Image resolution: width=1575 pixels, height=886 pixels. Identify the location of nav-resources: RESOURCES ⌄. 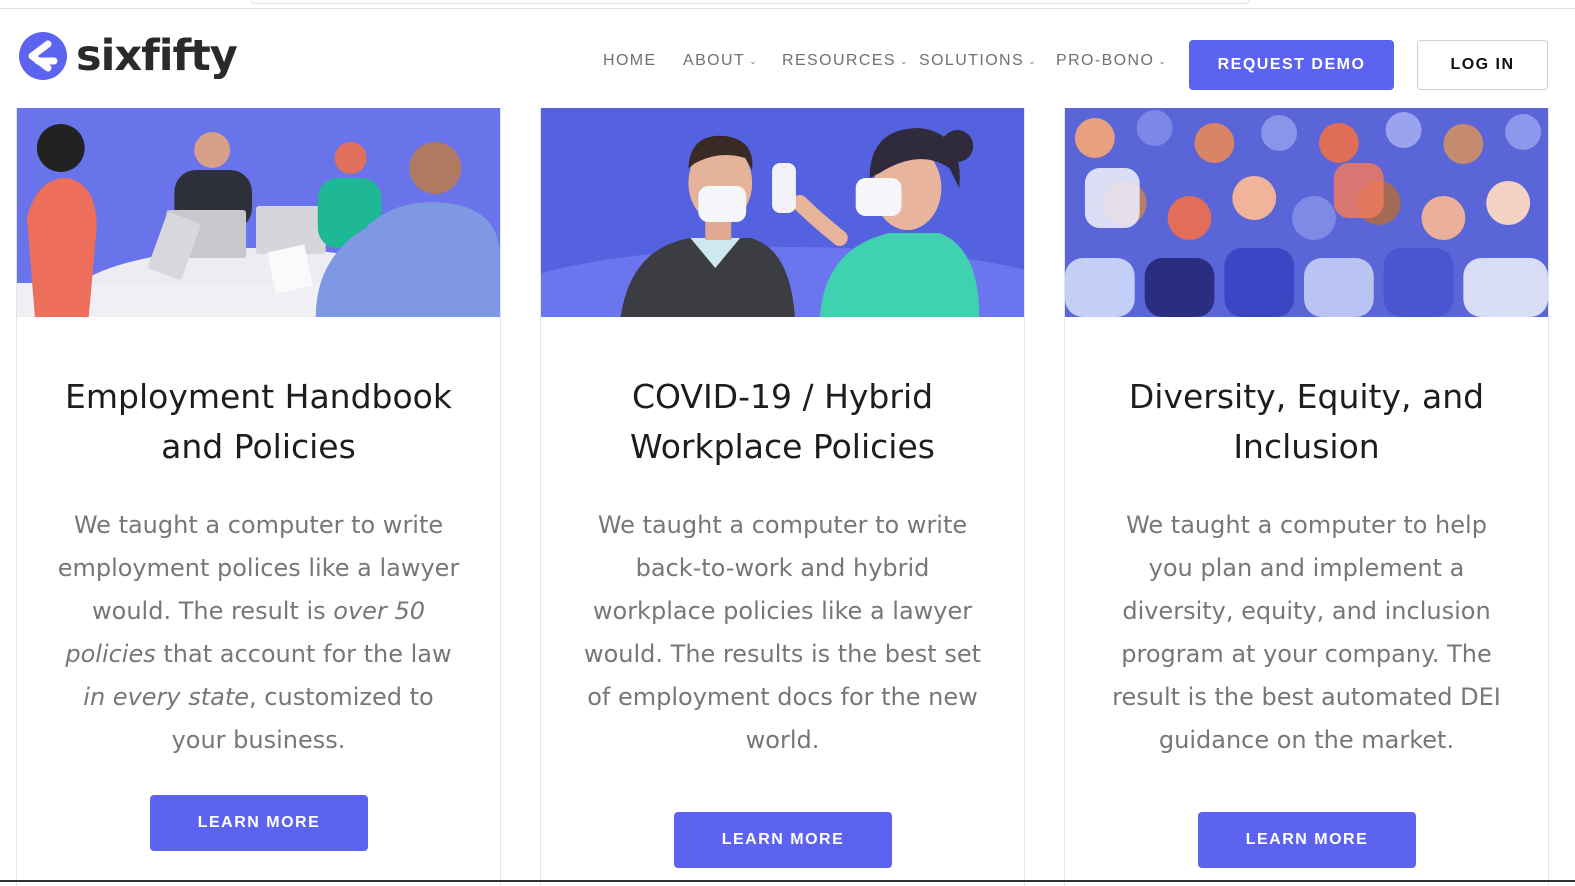
(850, 61).